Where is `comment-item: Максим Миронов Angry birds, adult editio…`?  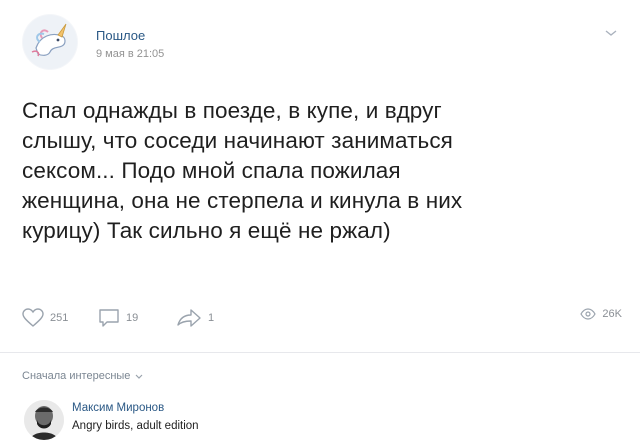
comment-item: Максим Миронов Angry birds, adult editio… is located at coordinates (322, 421).